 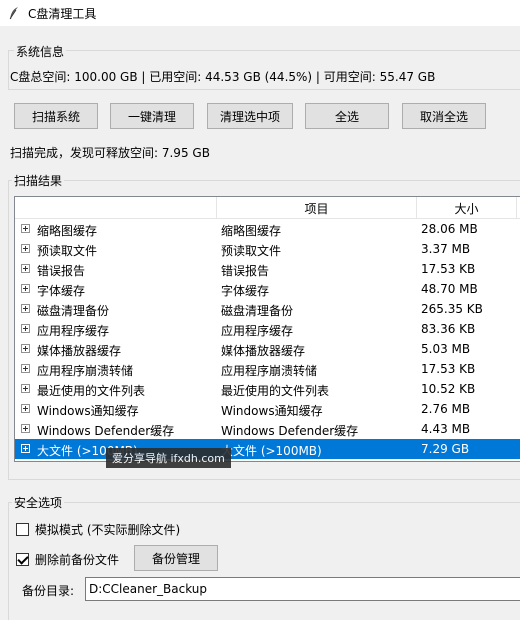 What do you see at coordinates (245, 271) in the screenshot?
I see `row-item: 错误报告` at bounding box center [245, 271].